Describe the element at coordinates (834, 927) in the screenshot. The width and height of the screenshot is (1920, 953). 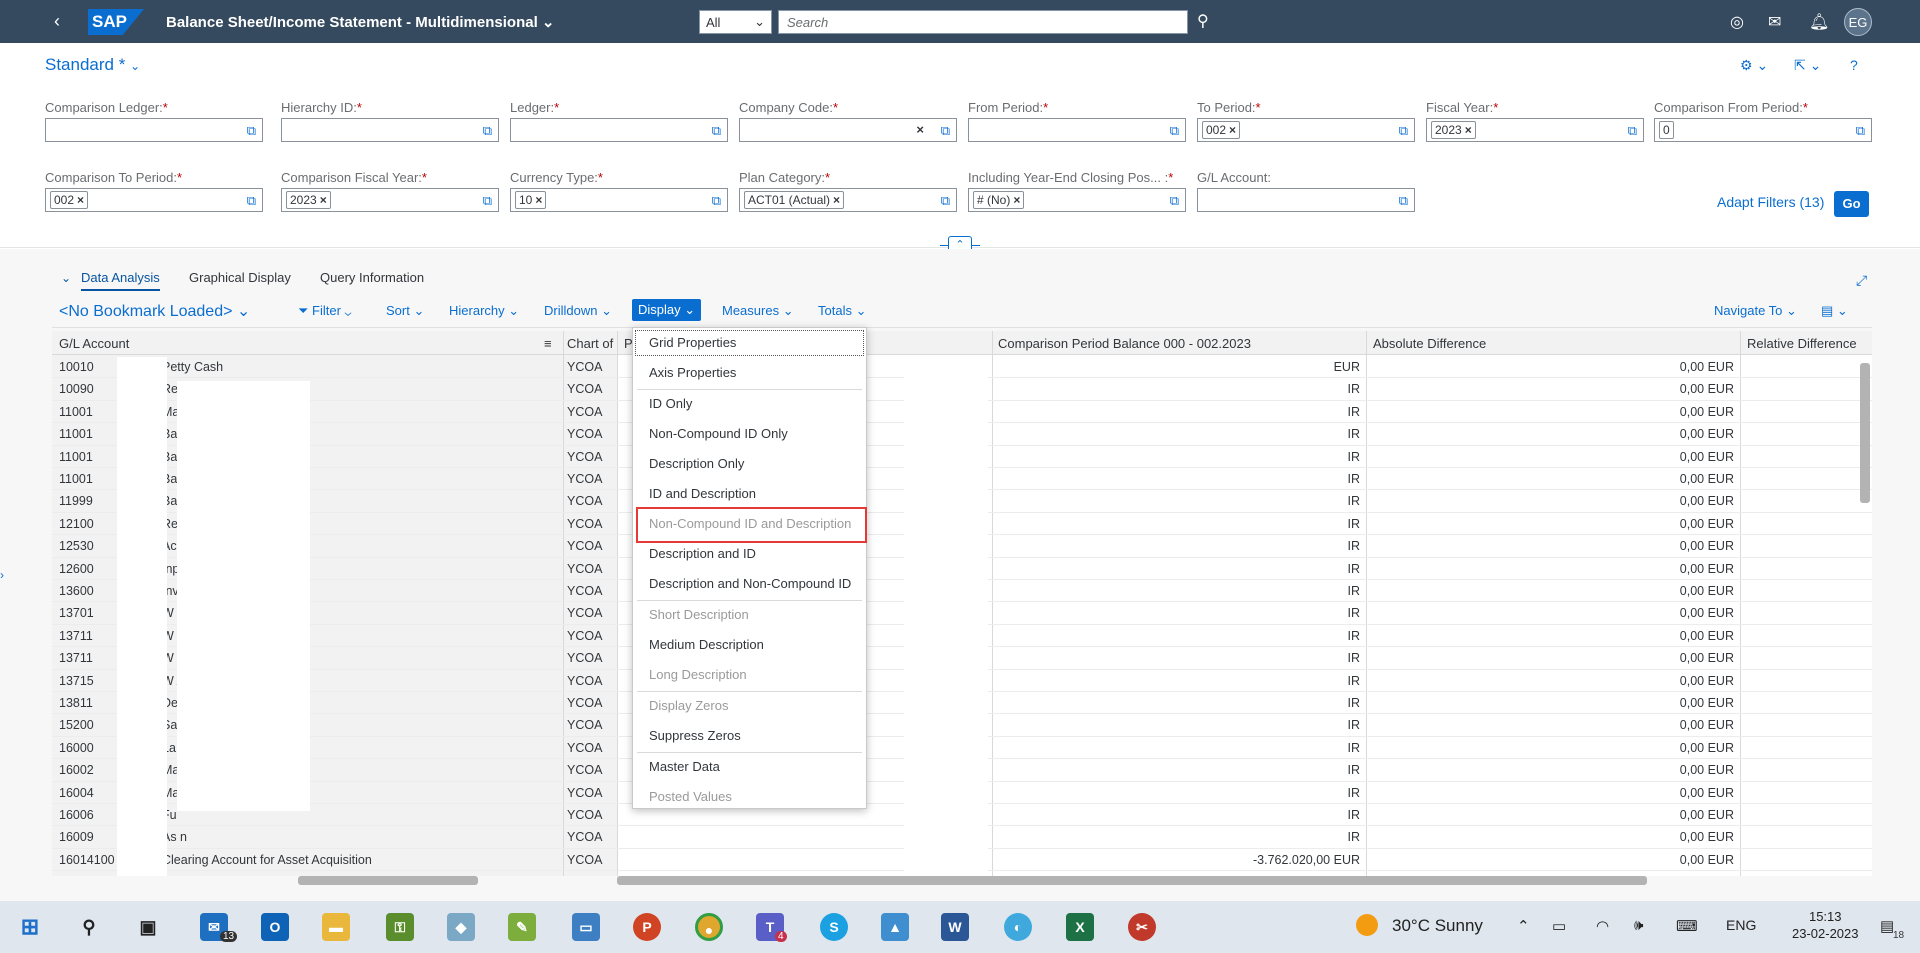
I see `skype-icon: S` at that location.